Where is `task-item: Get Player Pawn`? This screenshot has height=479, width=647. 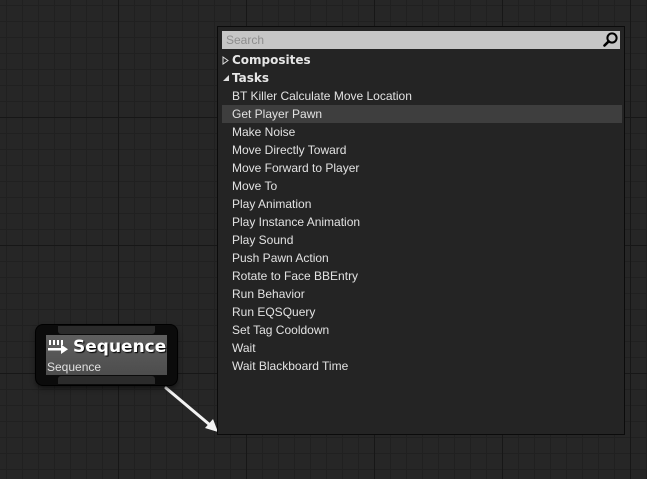 task-item: Get Player Pawn is located at coordinates (422, 114).